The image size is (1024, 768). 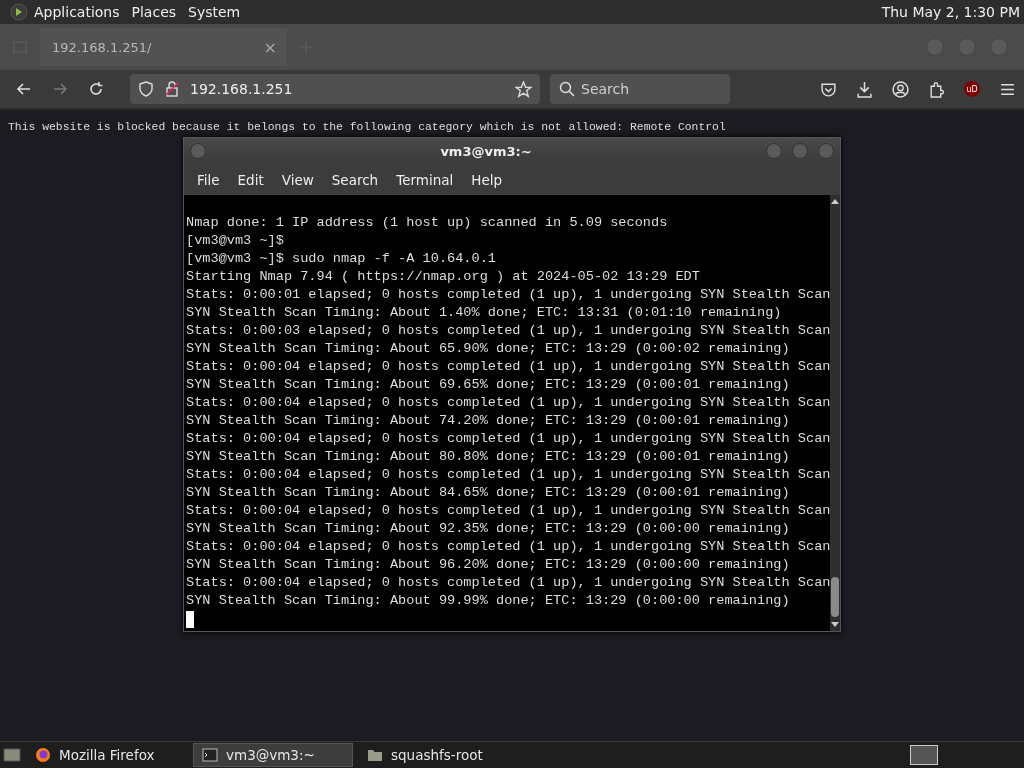 I want to click on panel-menu: System, so click(x=214, y=12).